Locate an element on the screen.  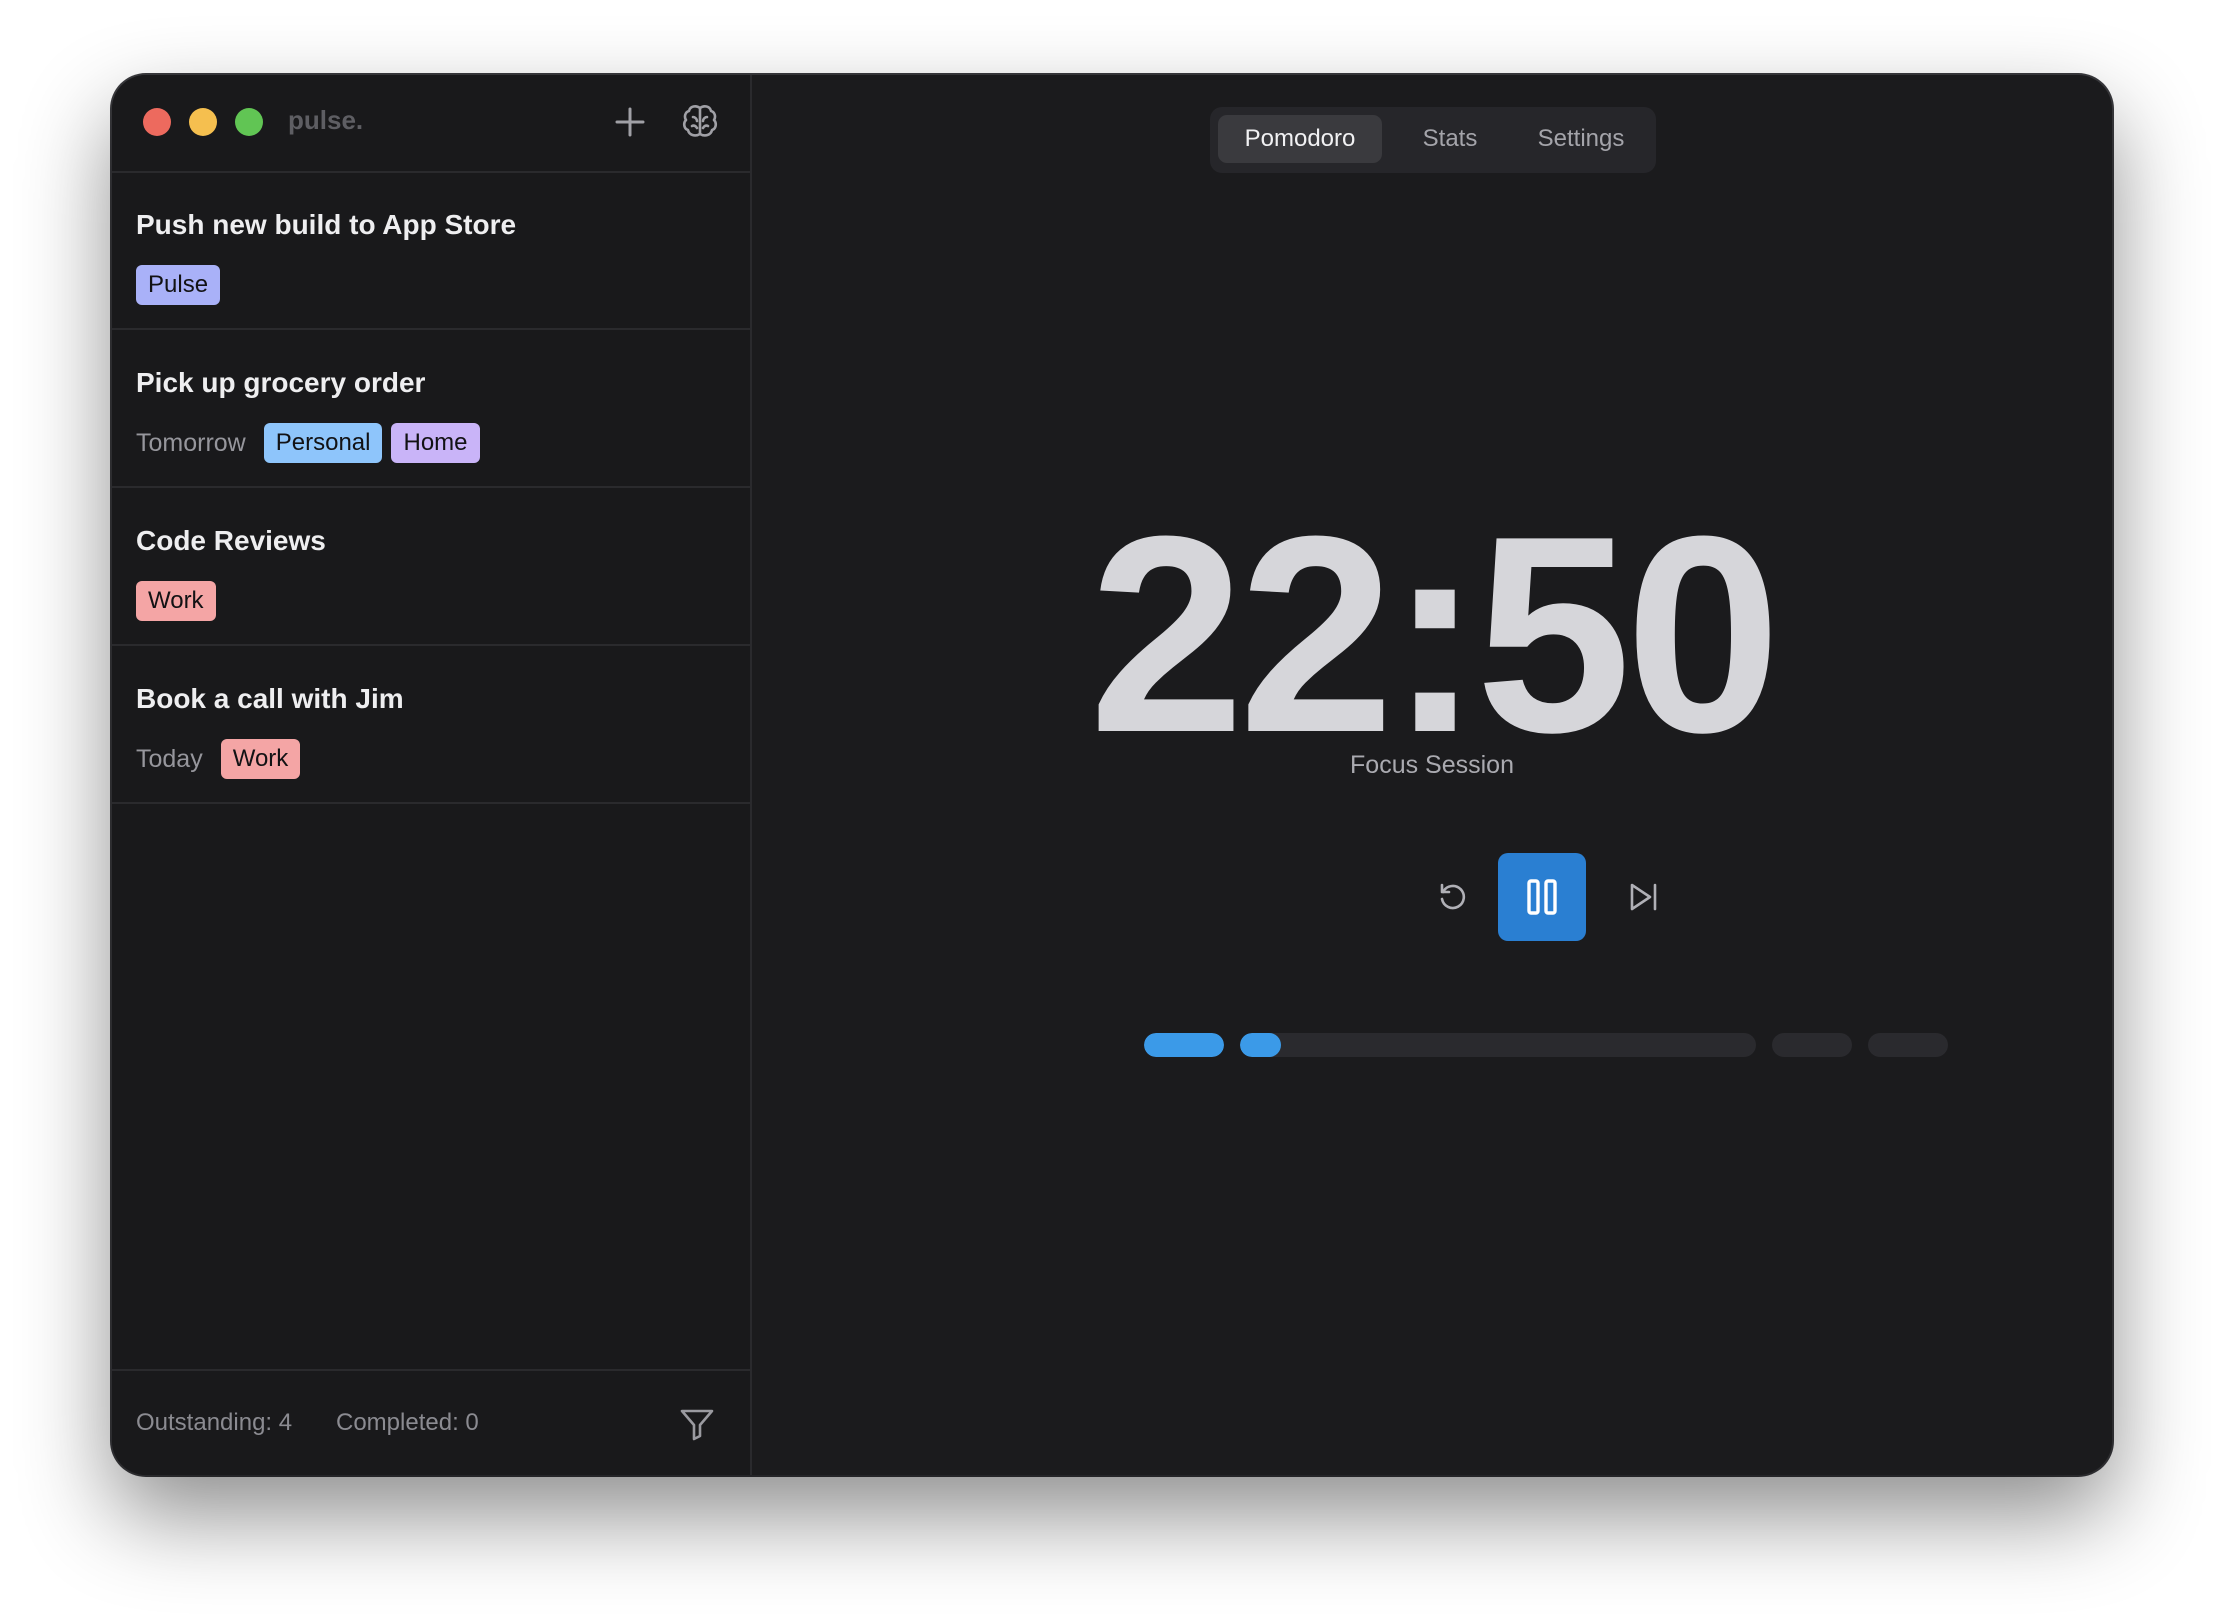
add-task-button is located at coordinates (630, 122).